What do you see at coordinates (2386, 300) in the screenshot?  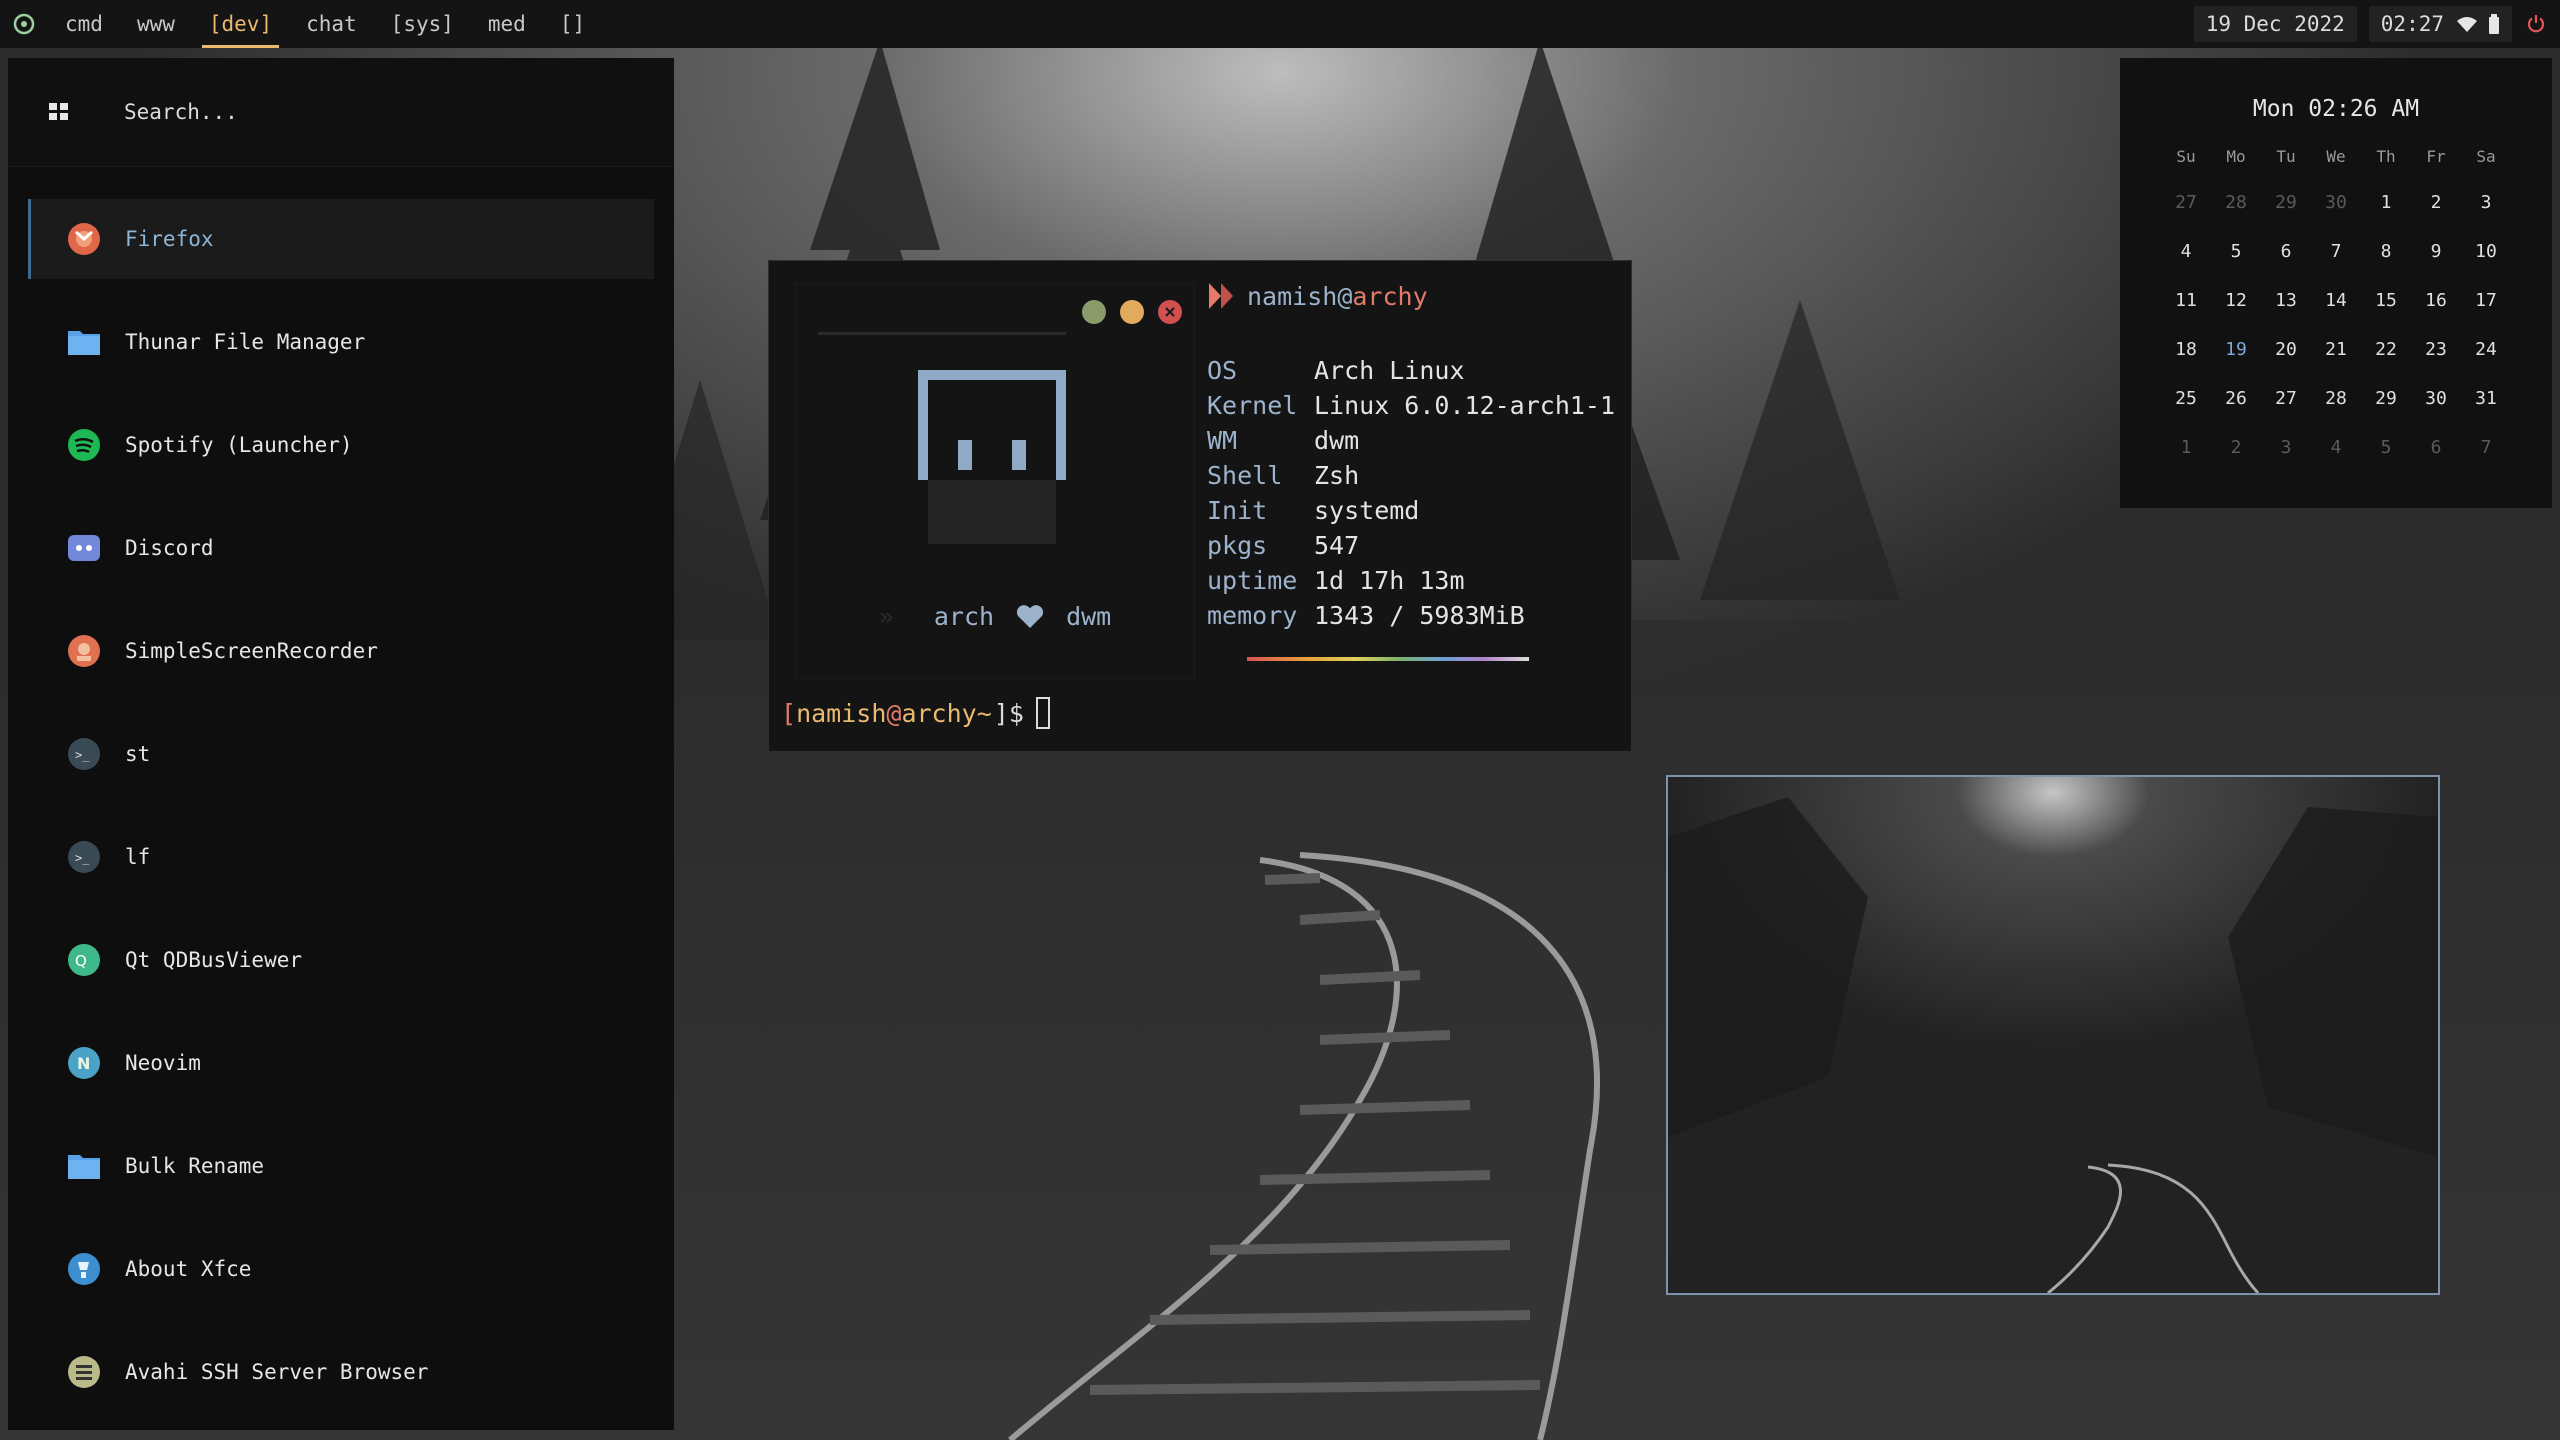 I see `calendar-day: 15` at bounding box center [2386, 300].